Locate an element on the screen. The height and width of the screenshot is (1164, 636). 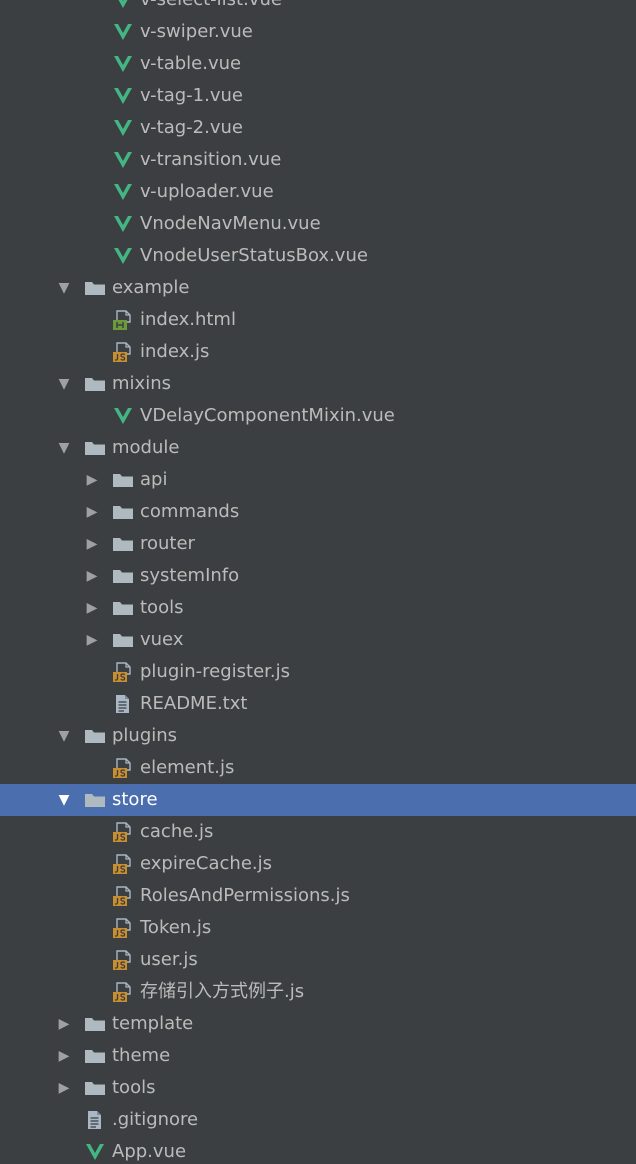
tree-folder-theme: ▶ theme is located at coordinates (318, 1056).